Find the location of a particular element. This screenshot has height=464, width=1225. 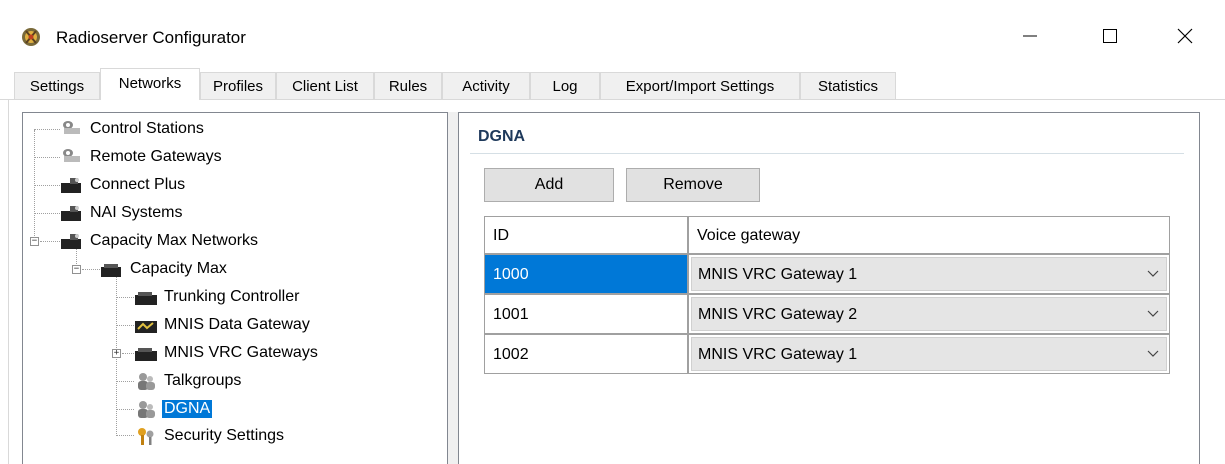

table-row: 1001 MNIS VRC Gateway 2 is located at coordinates (827, 314).